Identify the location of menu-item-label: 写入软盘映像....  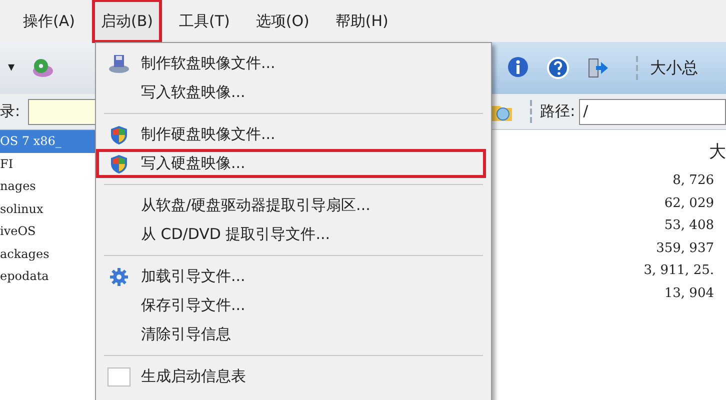
(193, 93).